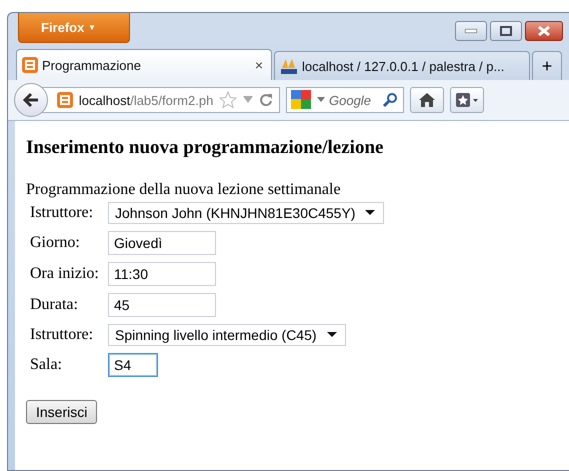 The width and height of the screenshot is (569, 471). I want to click on bookmarks-button, so click(467, 100).